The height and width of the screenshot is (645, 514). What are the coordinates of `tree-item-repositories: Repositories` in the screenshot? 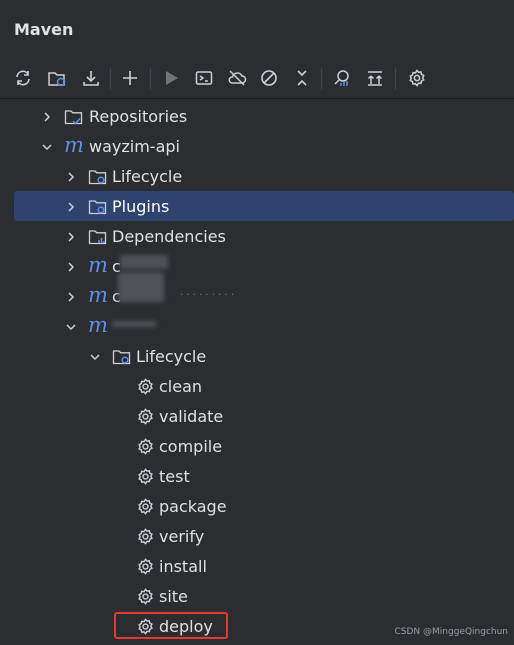 It's located at (257, 116).